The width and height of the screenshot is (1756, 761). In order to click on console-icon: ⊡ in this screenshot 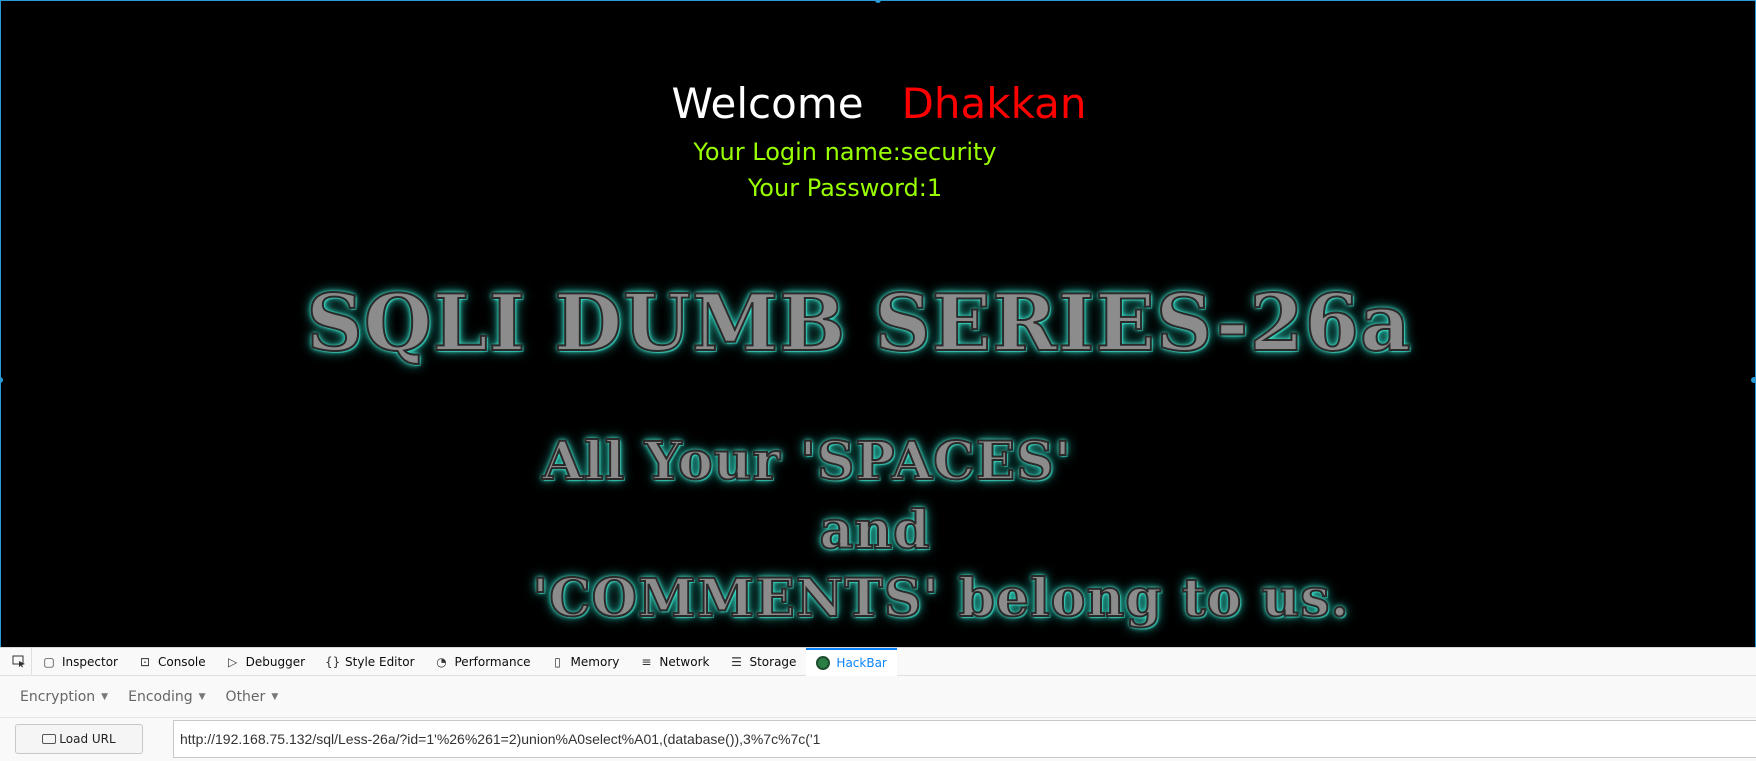, I will do `click(145, 661)`.